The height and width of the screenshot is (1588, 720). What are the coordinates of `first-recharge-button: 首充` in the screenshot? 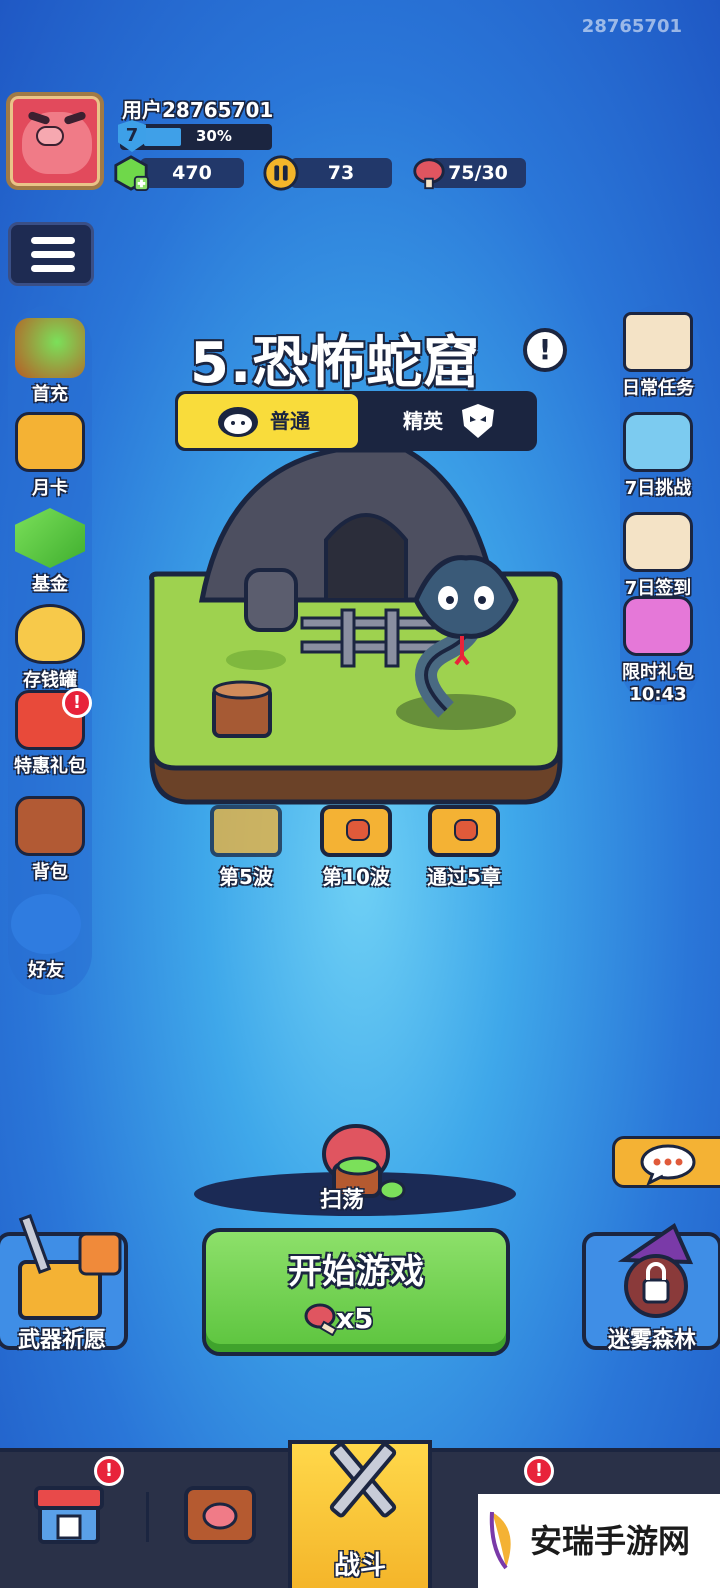 It's located at (50, 362).